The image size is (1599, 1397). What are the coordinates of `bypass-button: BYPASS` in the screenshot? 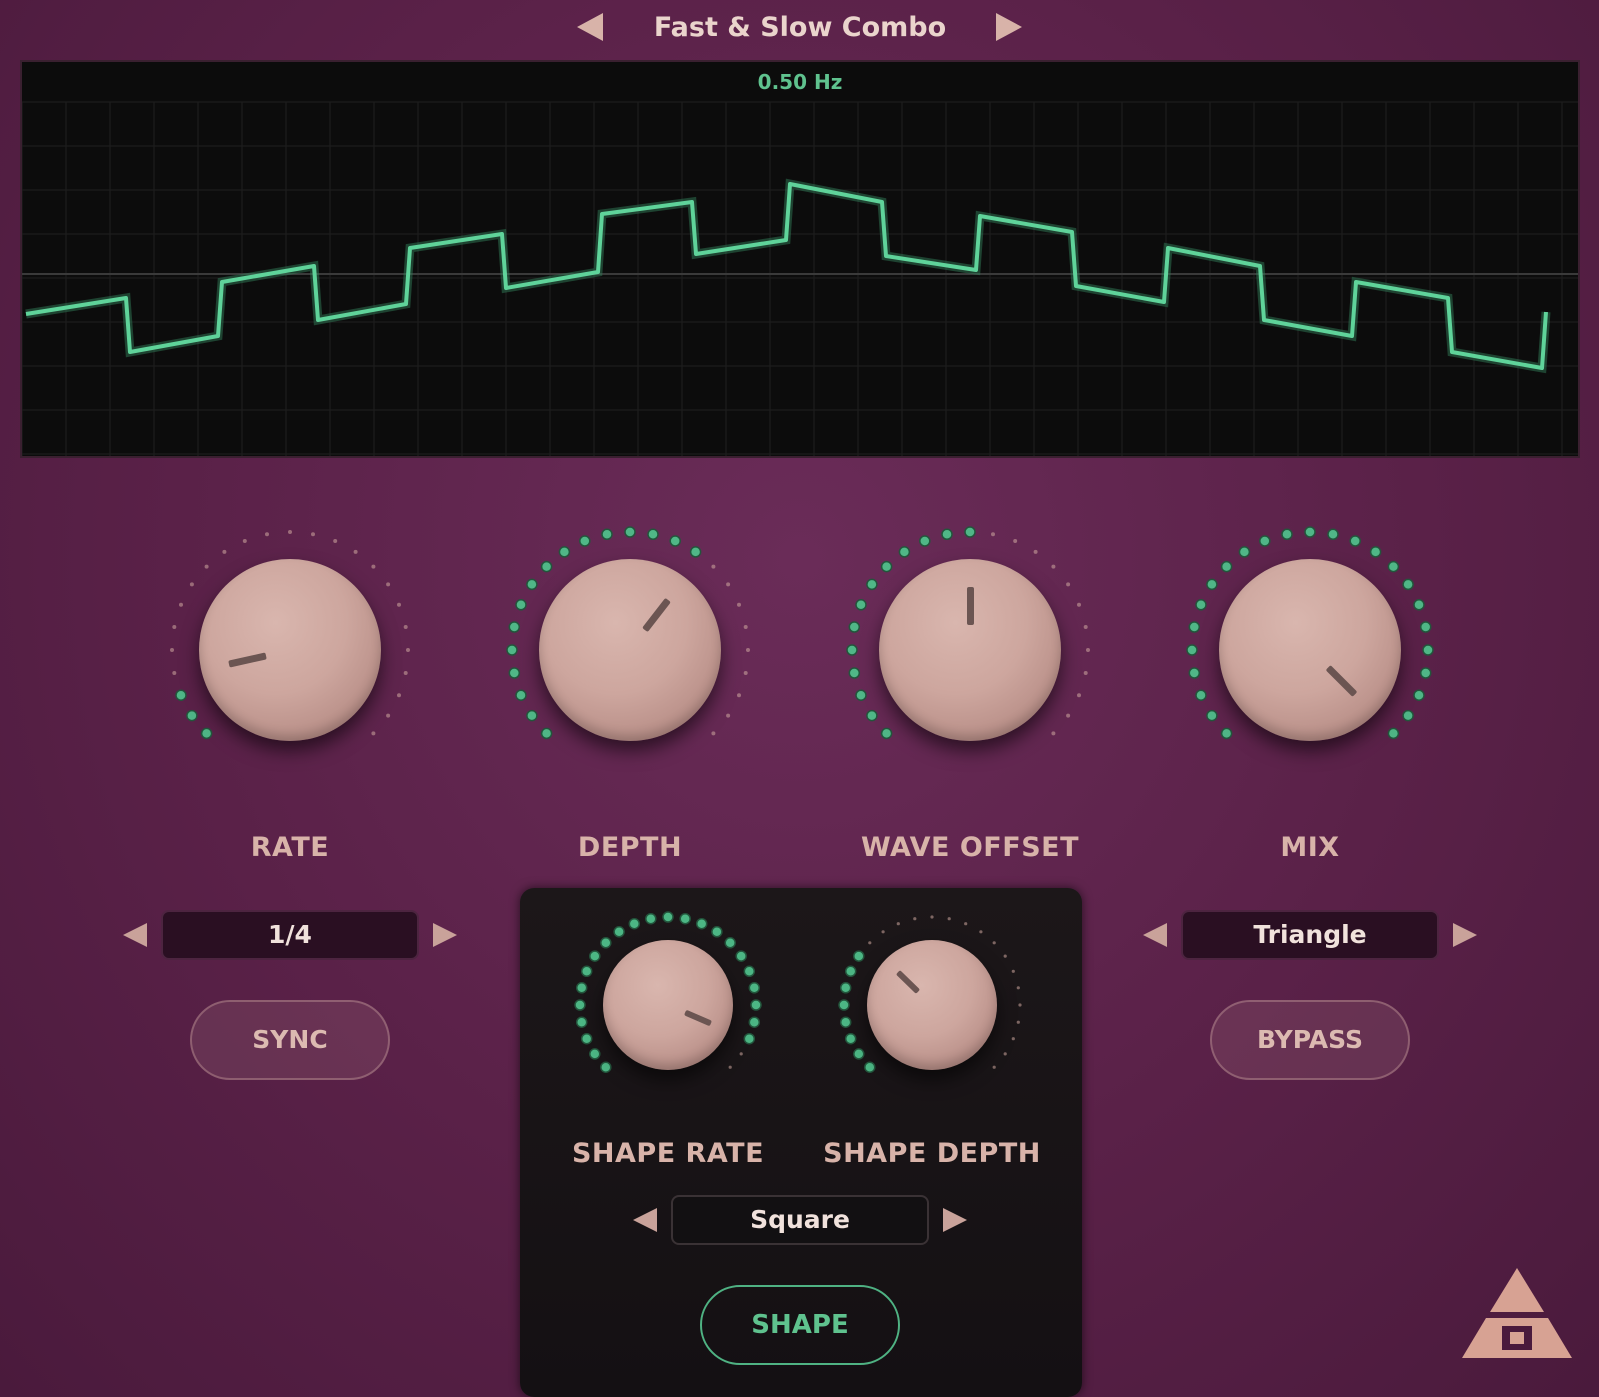 It's located at (1310, 1040).